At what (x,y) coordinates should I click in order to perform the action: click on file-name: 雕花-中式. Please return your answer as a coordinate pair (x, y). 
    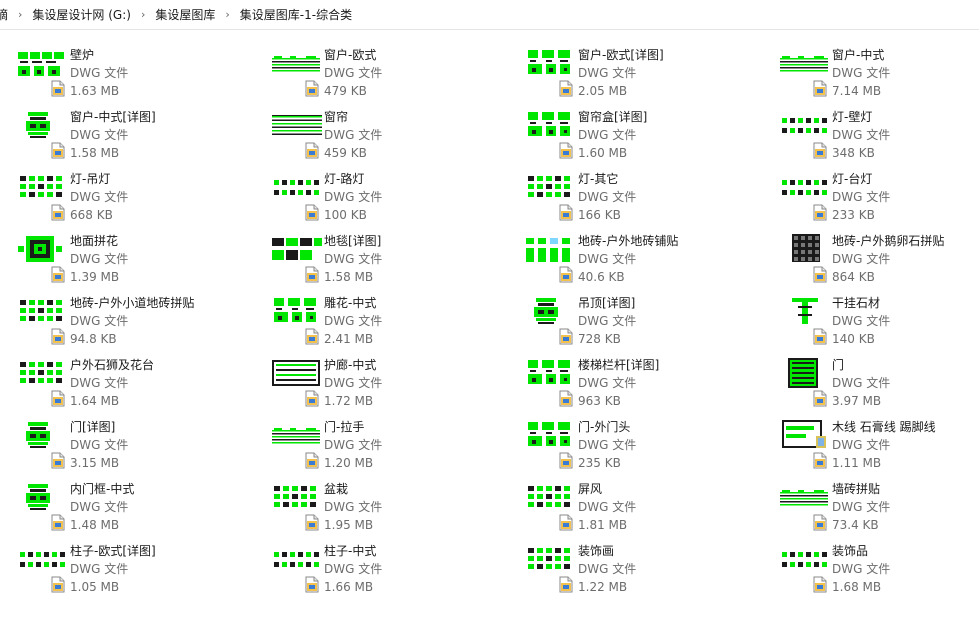
    Looking at the image, I should click on (350, 303).